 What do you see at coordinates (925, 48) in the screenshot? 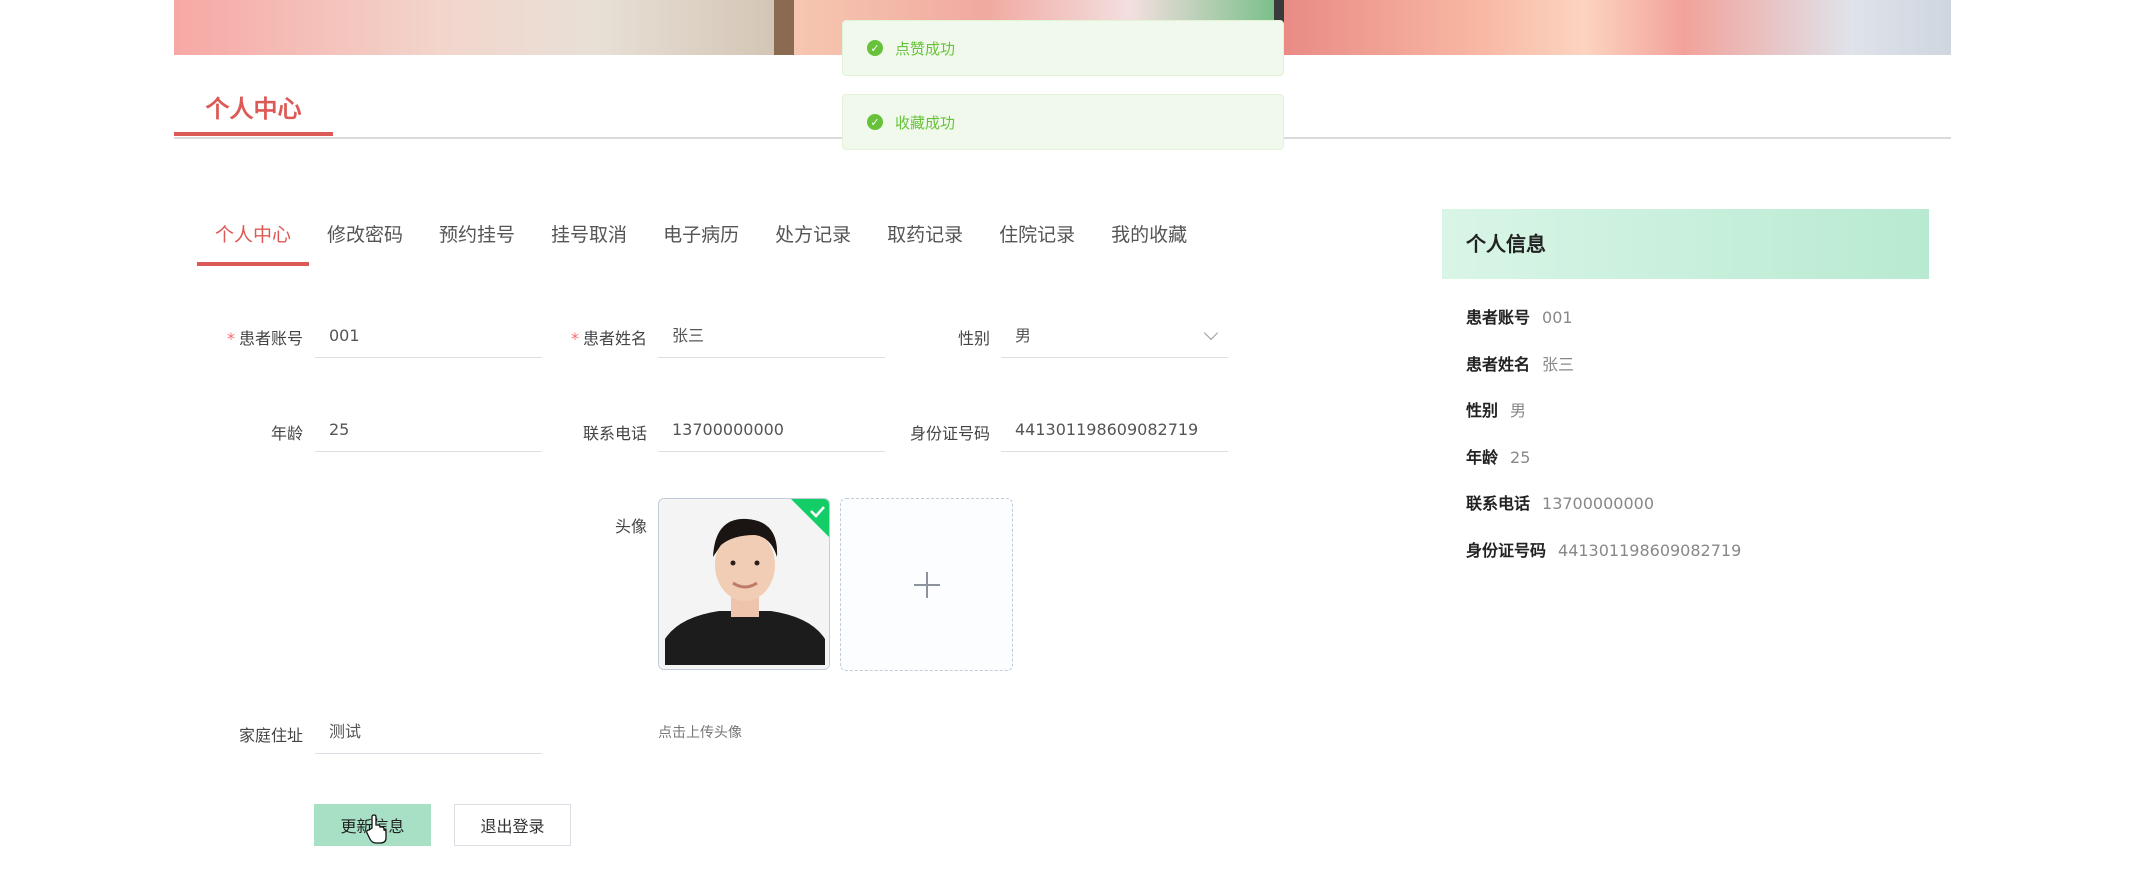
I see `toast-text: 点赞成功` at bounding box center [925, 48].